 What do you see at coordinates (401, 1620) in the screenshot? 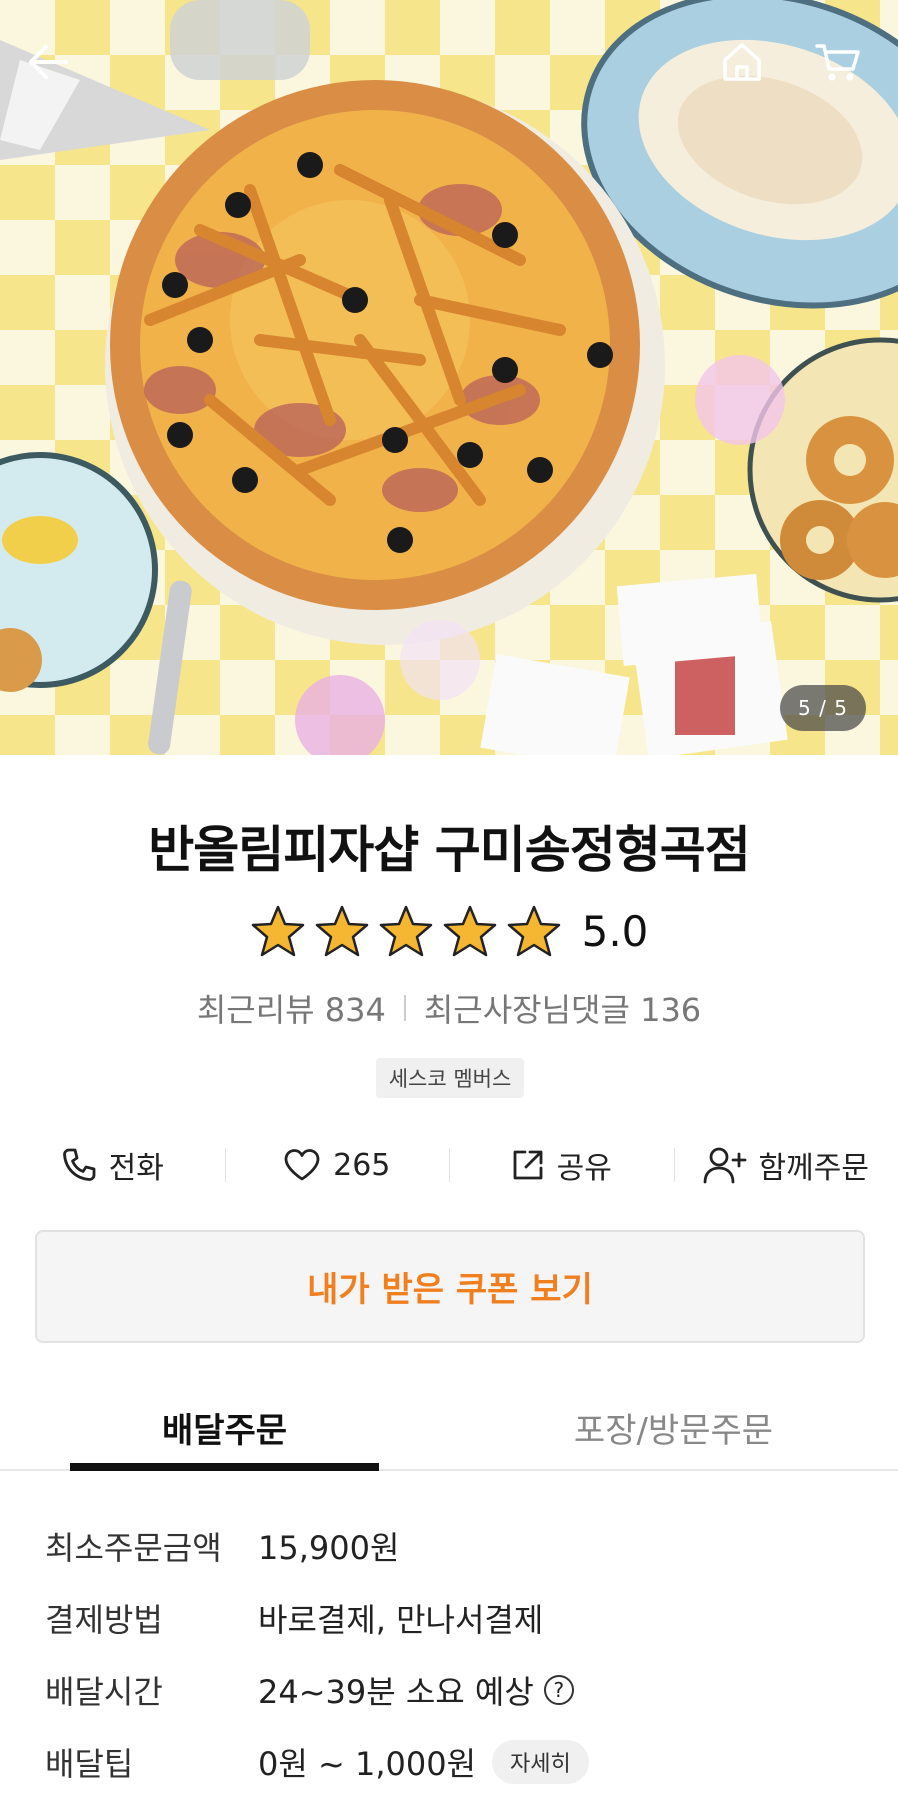
I see `payment-value: 바로결제, 만나서결제` at bounding box center [401, 1620].